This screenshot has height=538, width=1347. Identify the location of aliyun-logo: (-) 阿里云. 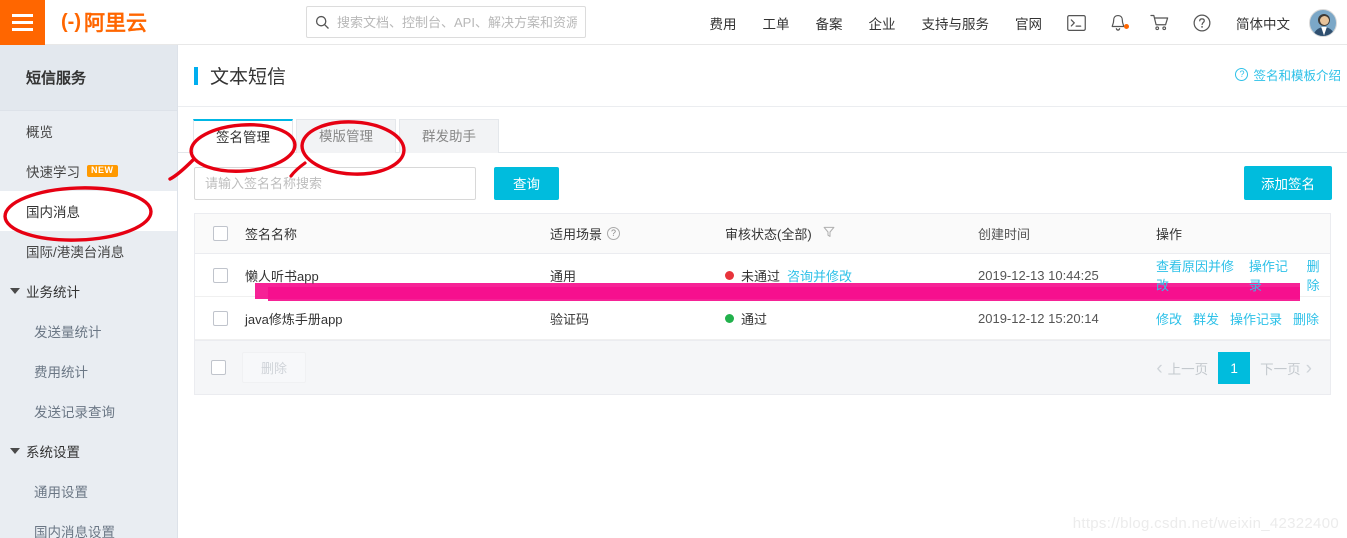
(104, 22).